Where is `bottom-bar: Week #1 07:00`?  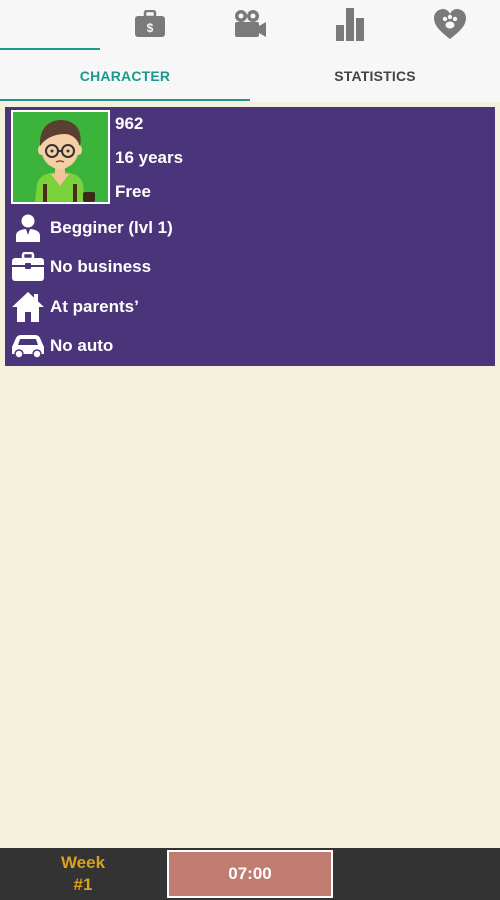
bottom-bar: Week #1 07:00 is located at coordinates (250, 874).